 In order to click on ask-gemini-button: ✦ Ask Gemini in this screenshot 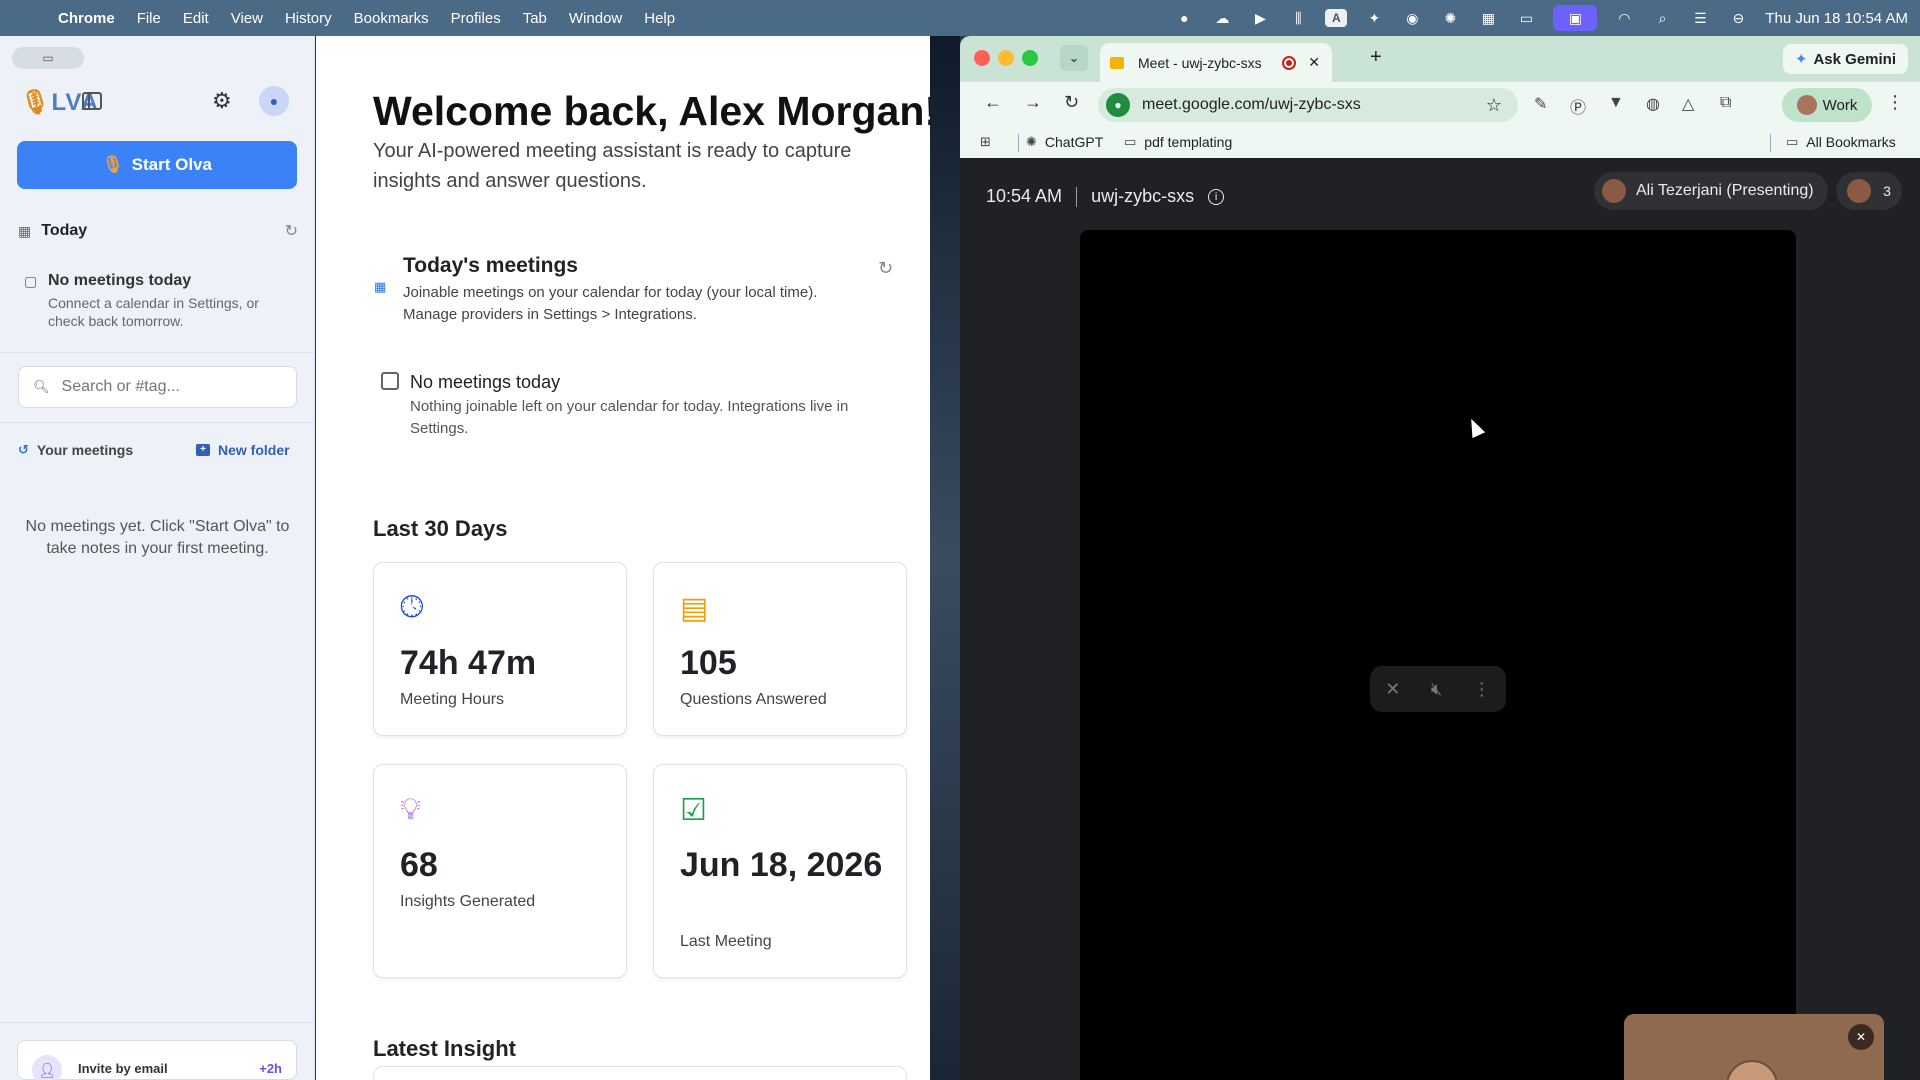, I will do `click(1845, 59)`.